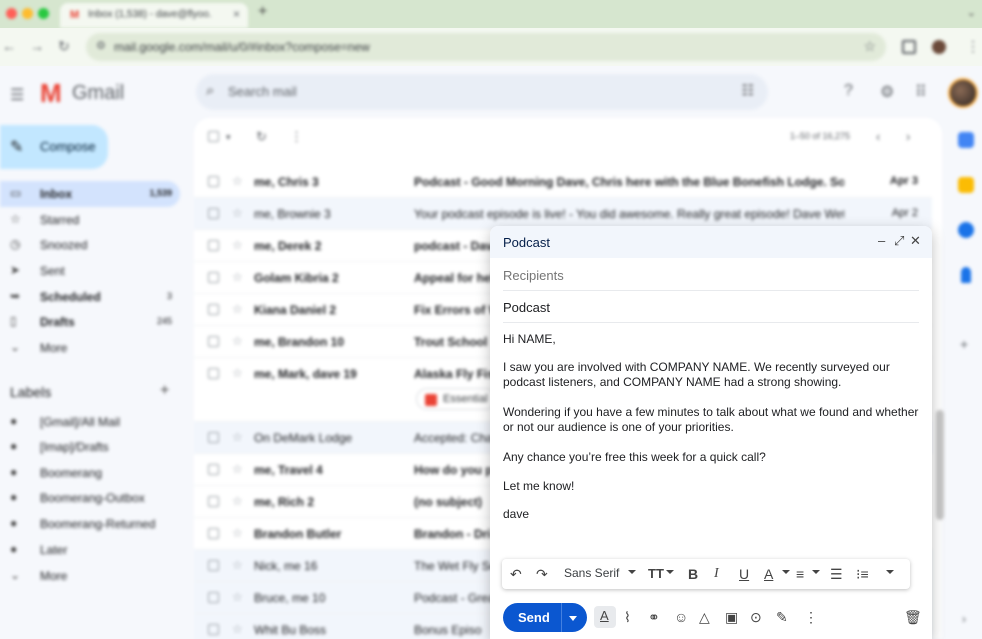 The width and height of the screenshot is (982, 639). I want to click on add-addon-icon: +, so click(964, 344).